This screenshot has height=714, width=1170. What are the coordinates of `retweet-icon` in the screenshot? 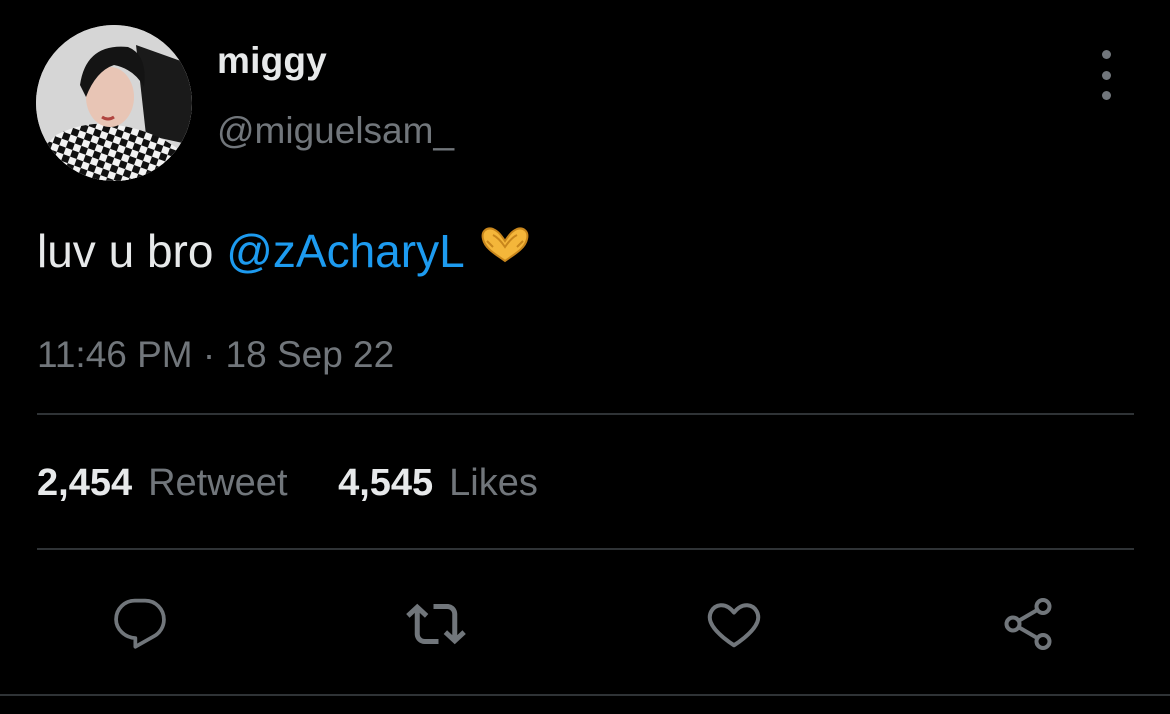 It's located at (436, 624).